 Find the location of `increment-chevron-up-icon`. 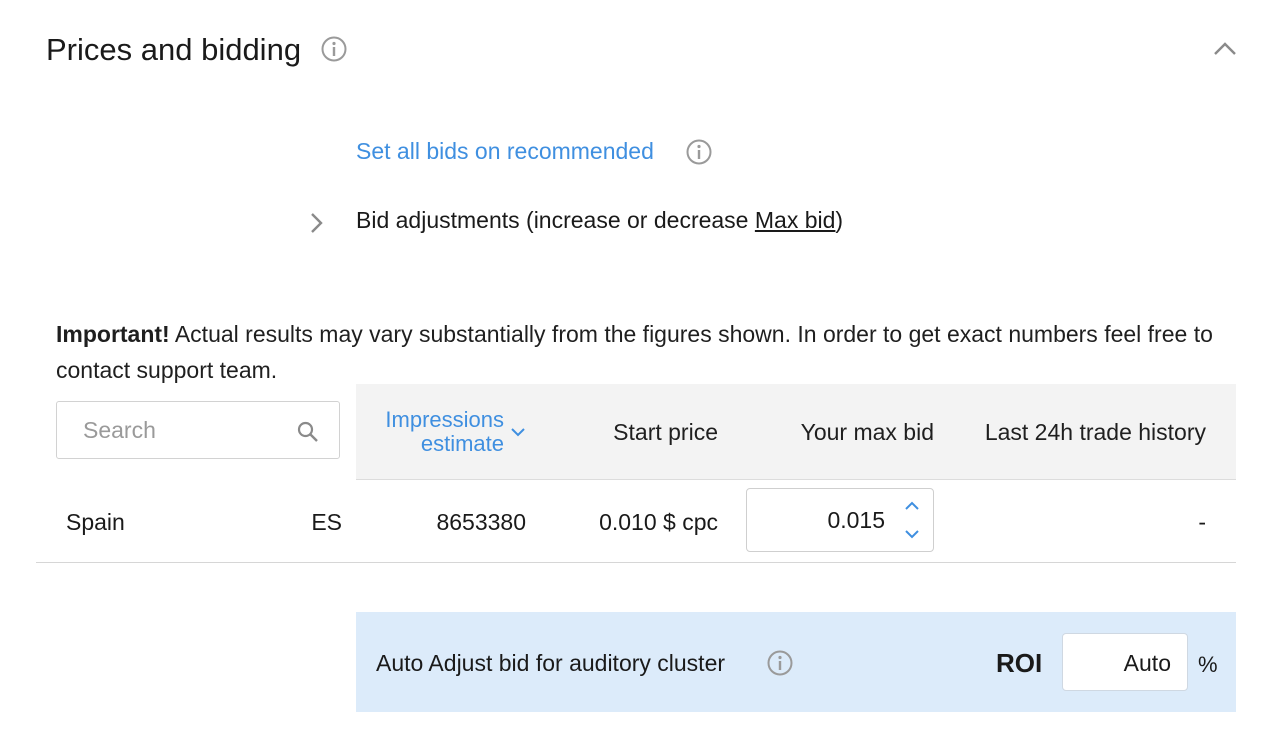

increment-chevron-up-icon is located at coordinates (912, 506).